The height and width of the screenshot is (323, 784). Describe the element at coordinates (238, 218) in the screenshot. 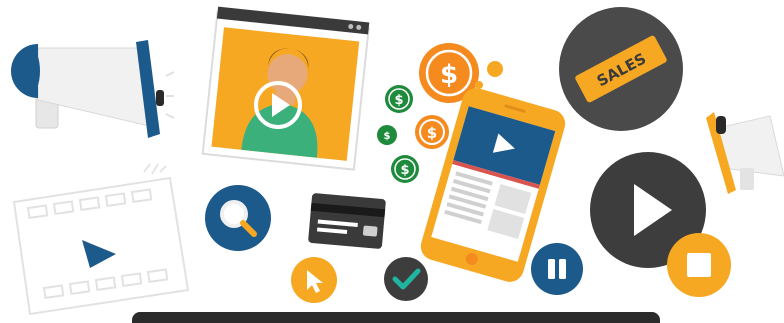

I see `search-icon` at that location.